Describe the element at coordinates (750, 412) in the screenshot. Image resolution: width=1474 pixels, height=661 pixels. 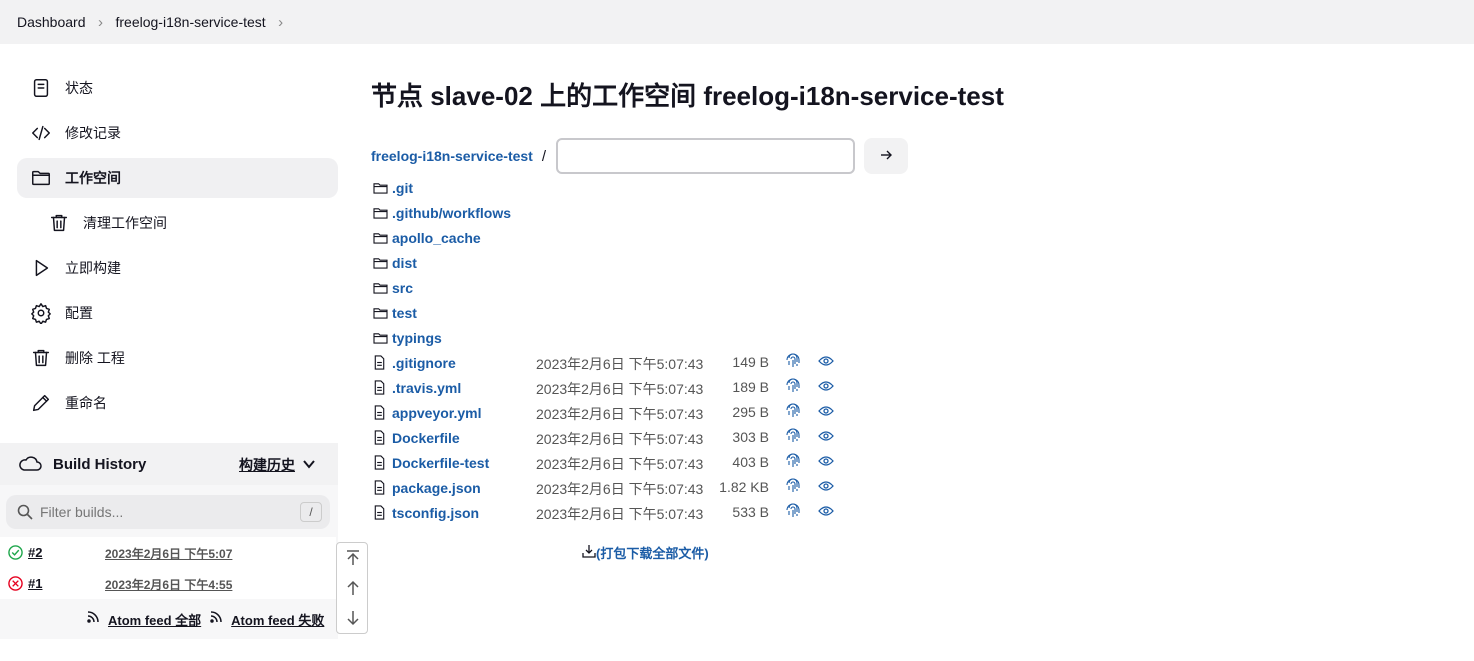
I see `file-size: 295 B` at that location.